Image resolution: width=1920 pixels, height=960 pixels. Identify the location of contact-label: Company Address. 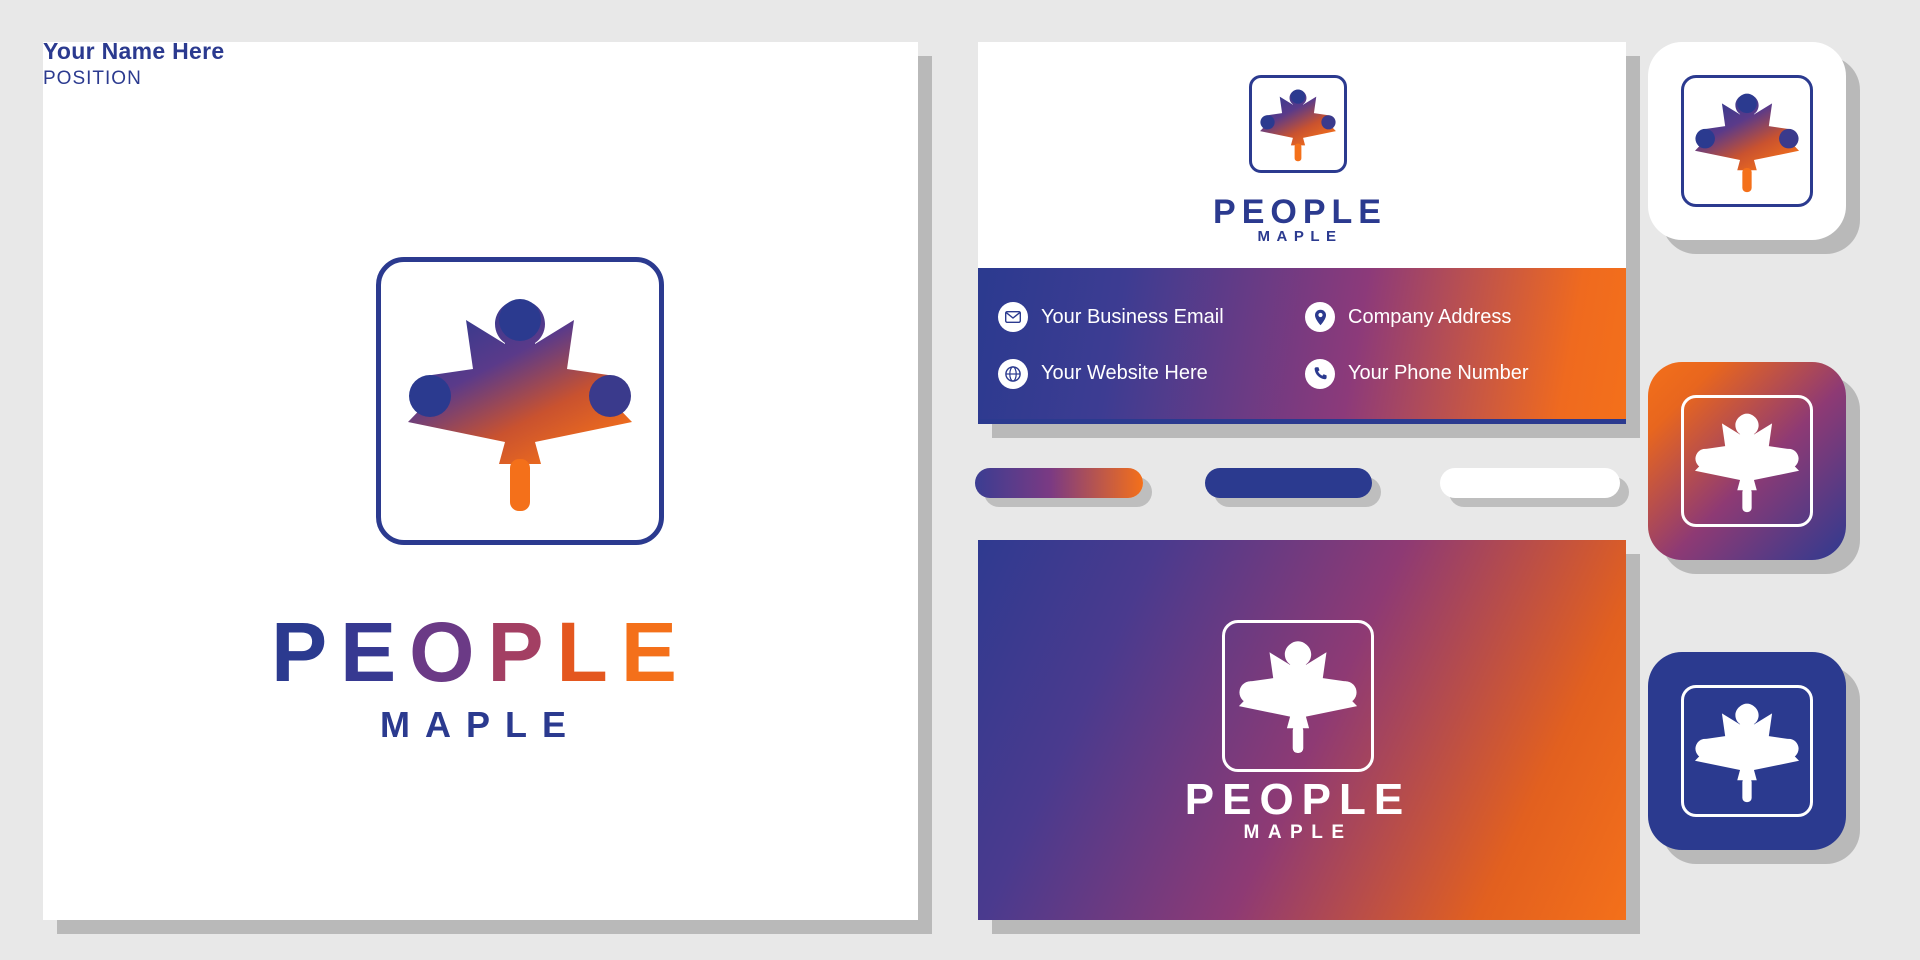
(1430, 316).